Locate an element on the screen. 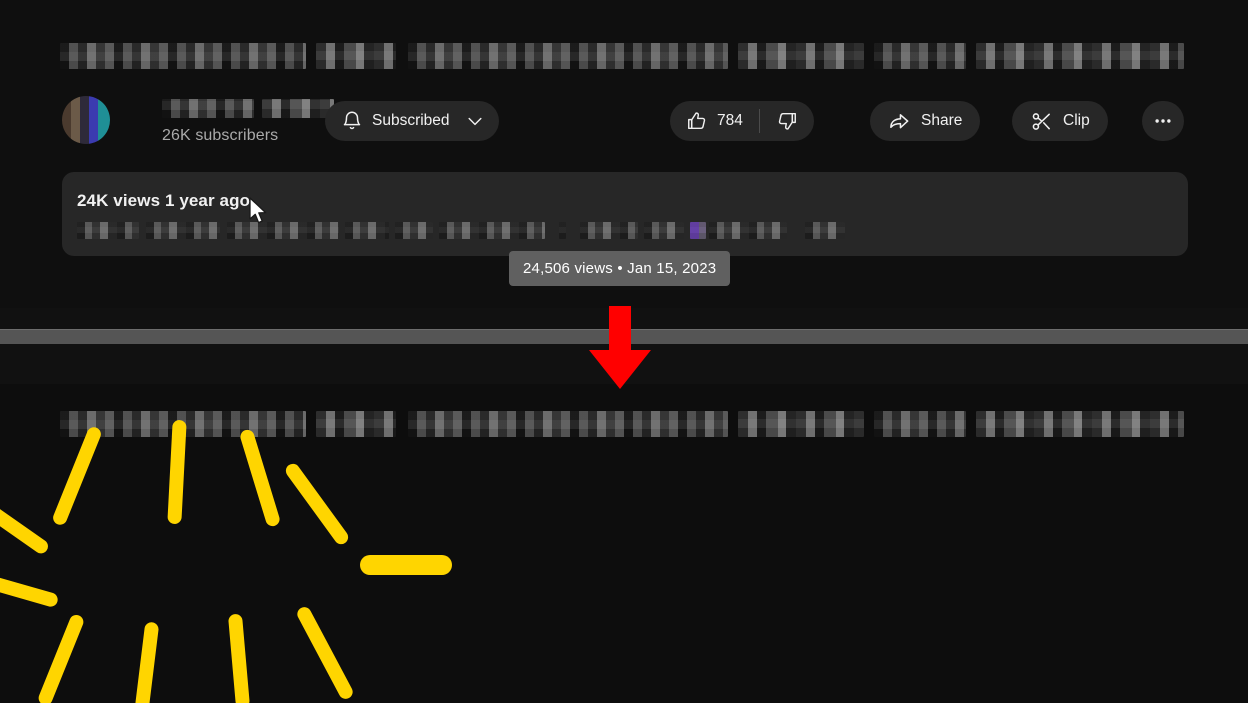 The image size is (1248, 703). bell-icon is located at coordinates (352, 121).